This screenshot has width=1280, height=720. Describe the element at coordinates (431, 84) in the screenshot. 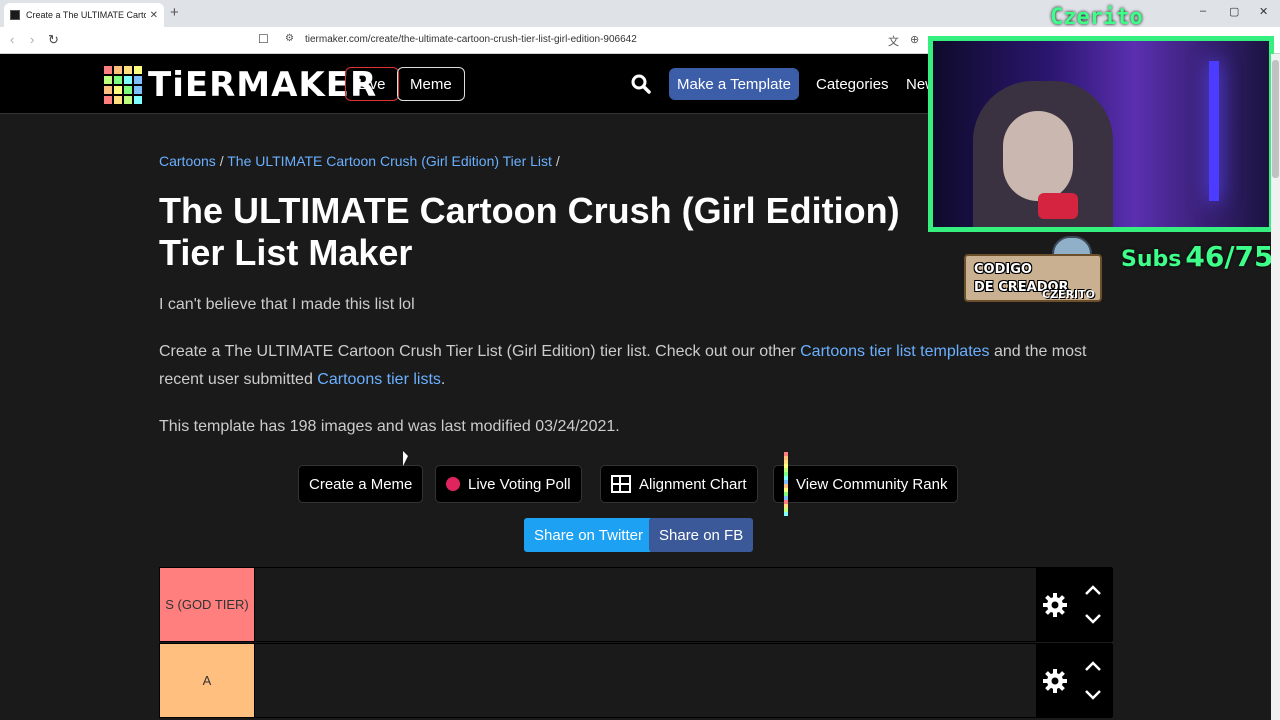

I see `meme-button: Meme` at that location.